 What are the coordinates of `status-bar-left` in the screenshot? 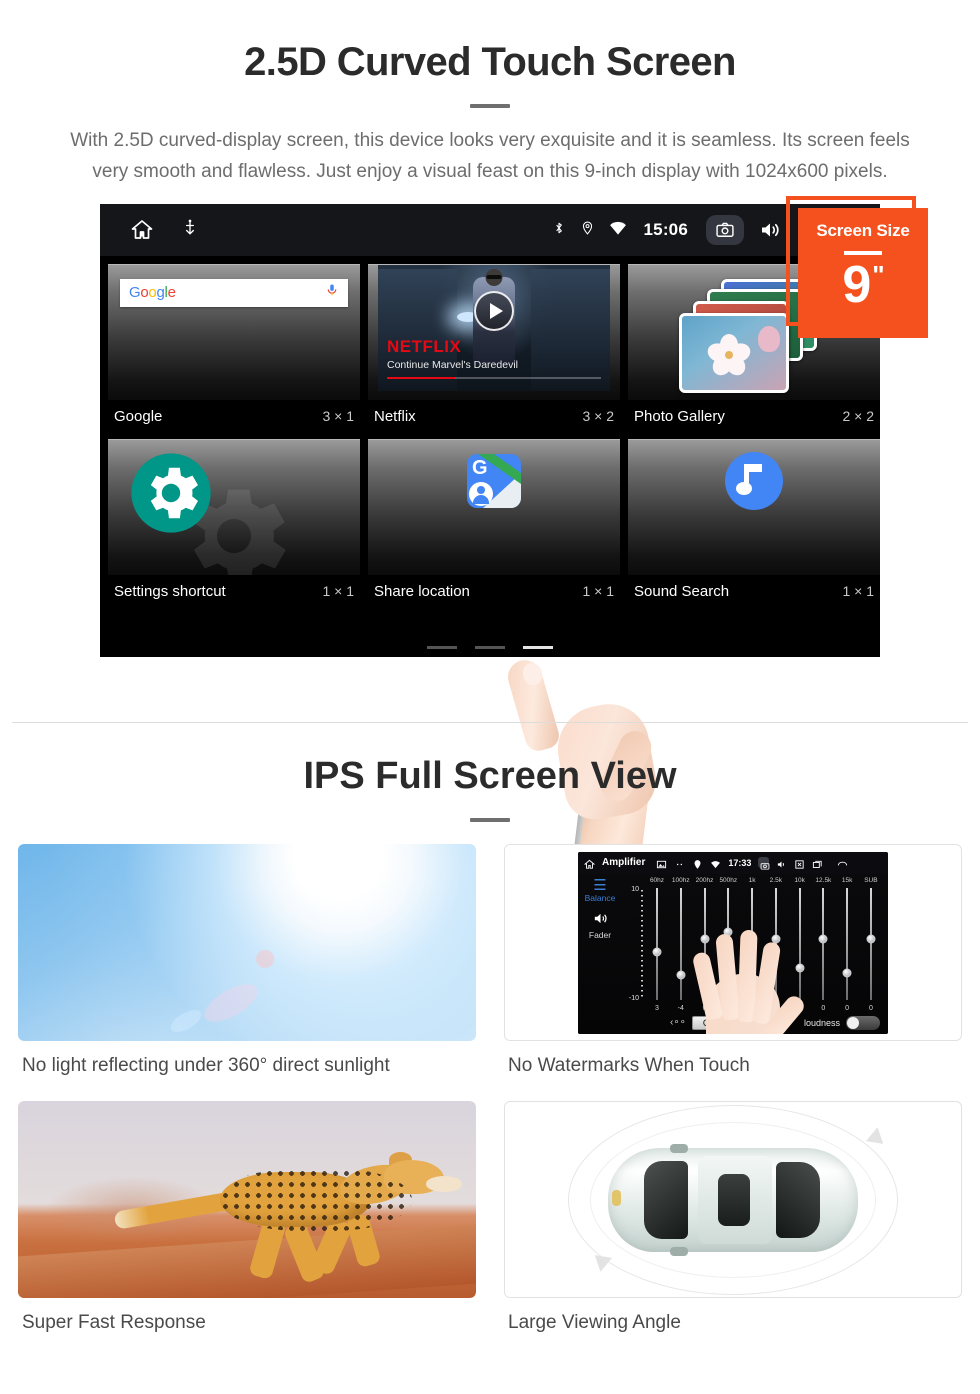 It's located at (152, 230).